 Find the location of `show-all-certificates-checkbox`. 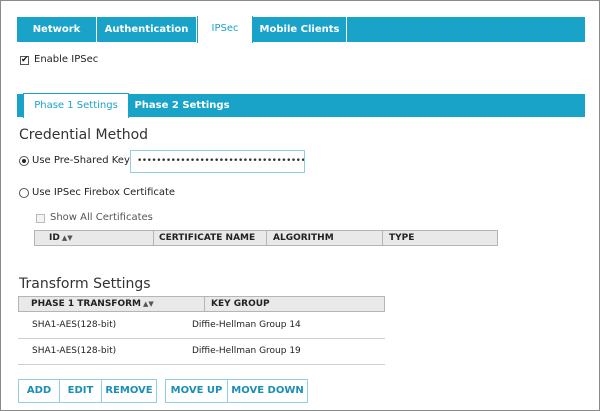

show-all-certificates-checkbox is located at coordinates (40, 218).